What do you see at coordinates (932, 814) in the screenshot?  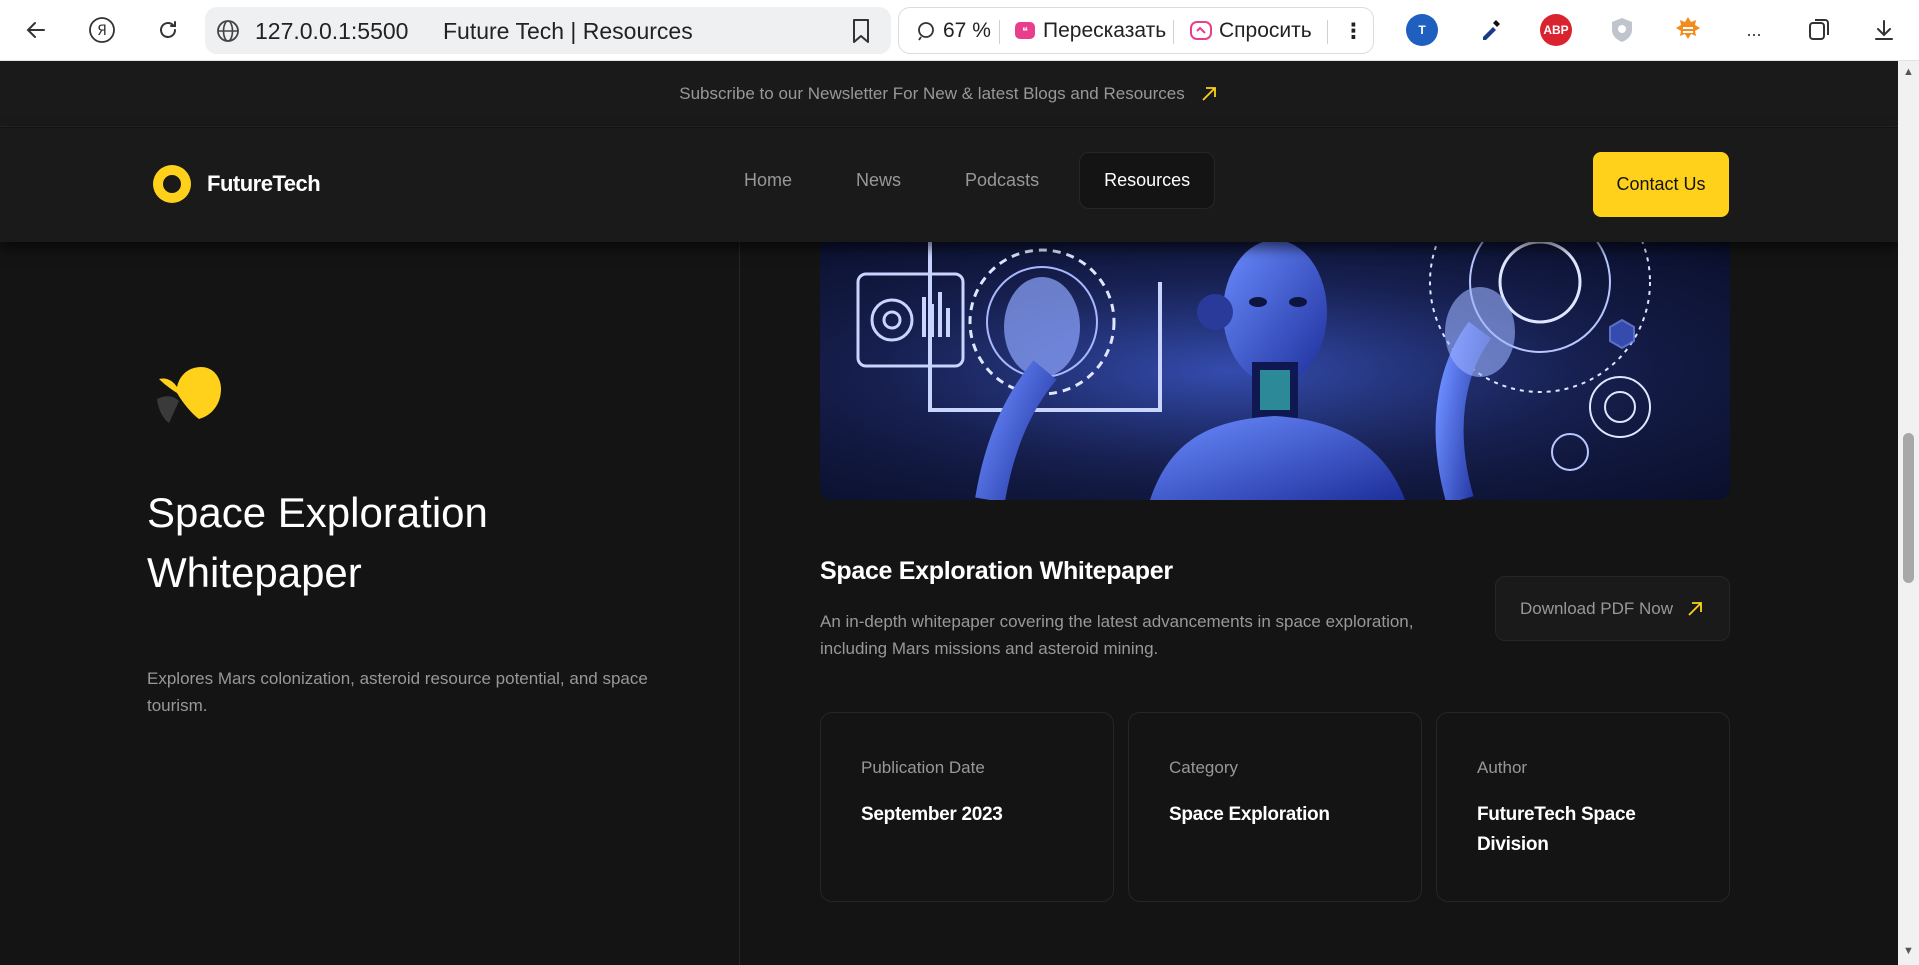 I see `meta-value: September 2023` at bounding box center [932, 814].